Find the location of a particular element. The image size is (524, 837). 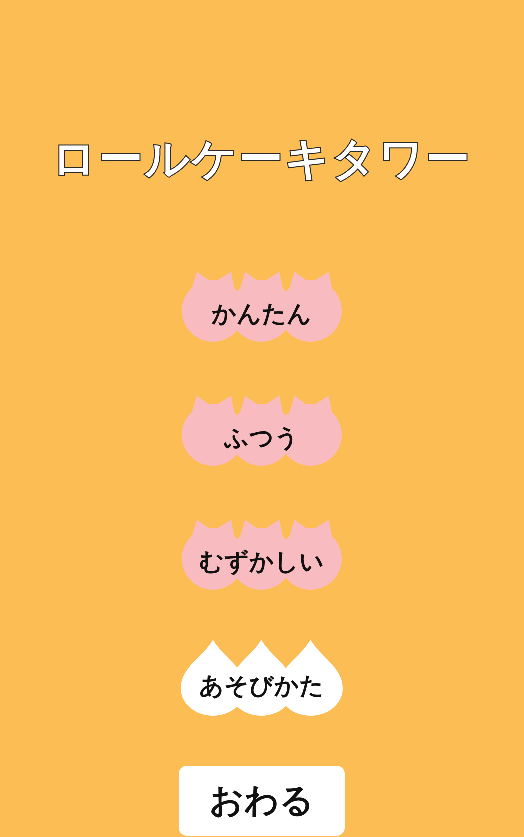

menu-button: ふつう is located at coordinates (262, 429).